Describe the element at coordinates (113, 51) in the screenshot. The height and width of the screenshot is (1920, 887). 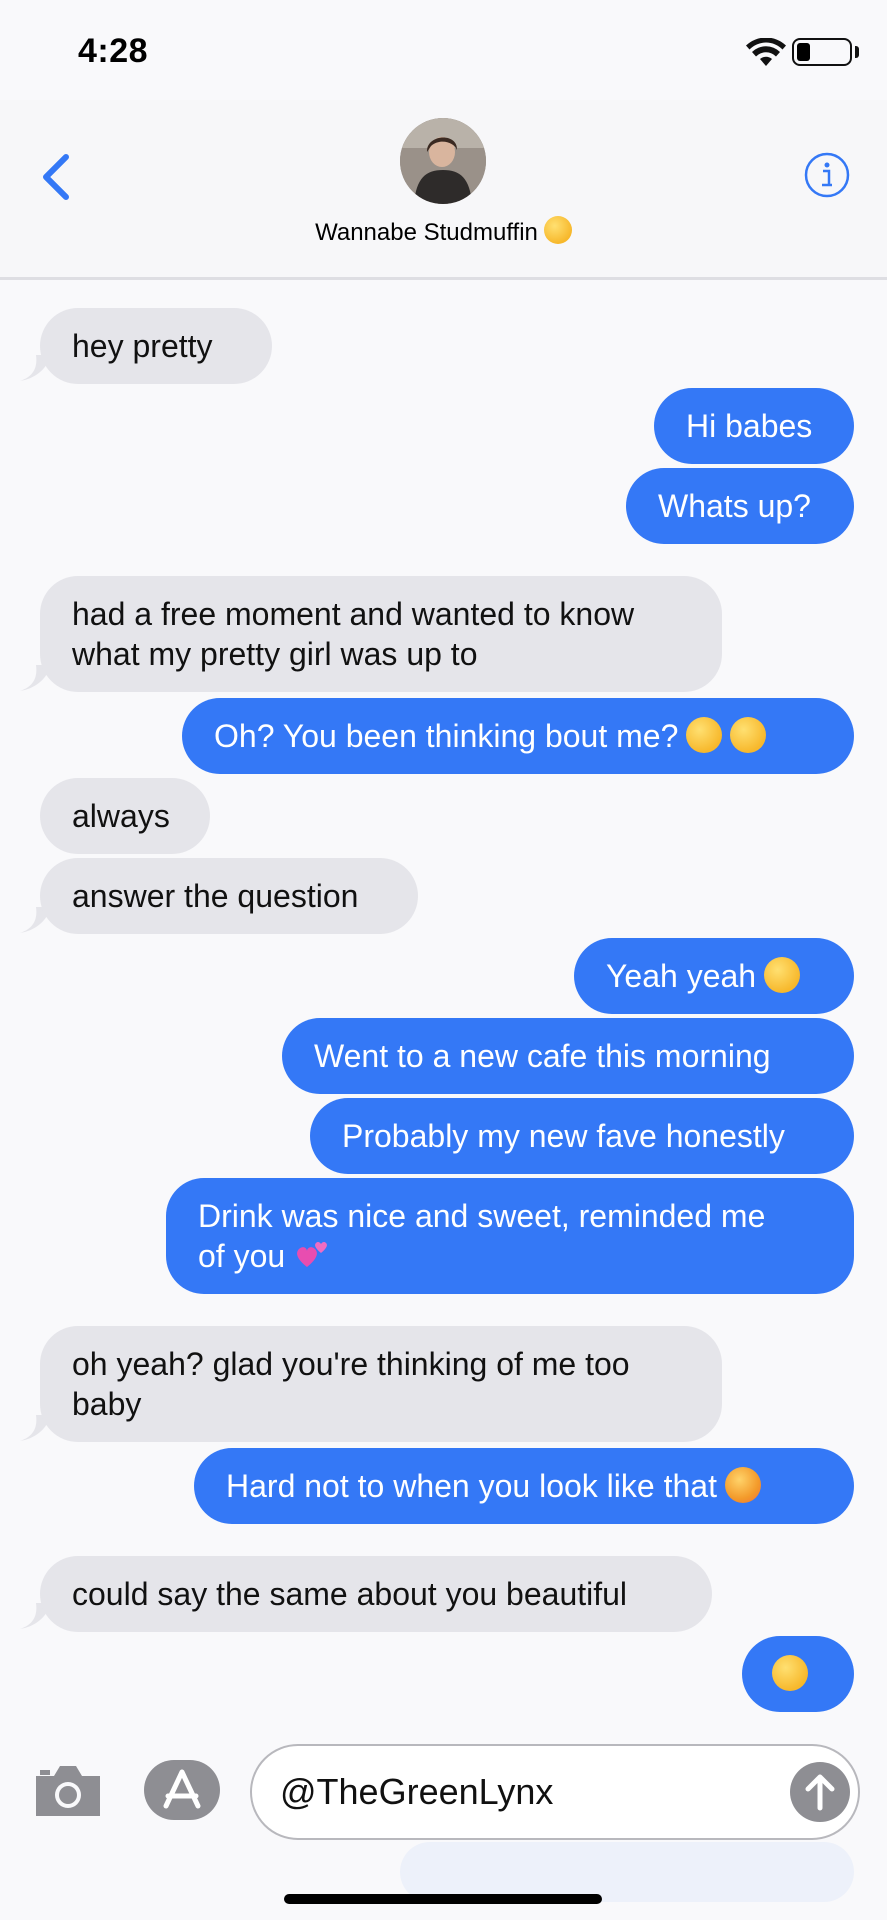
I see `status-time: 4:28` at that location.